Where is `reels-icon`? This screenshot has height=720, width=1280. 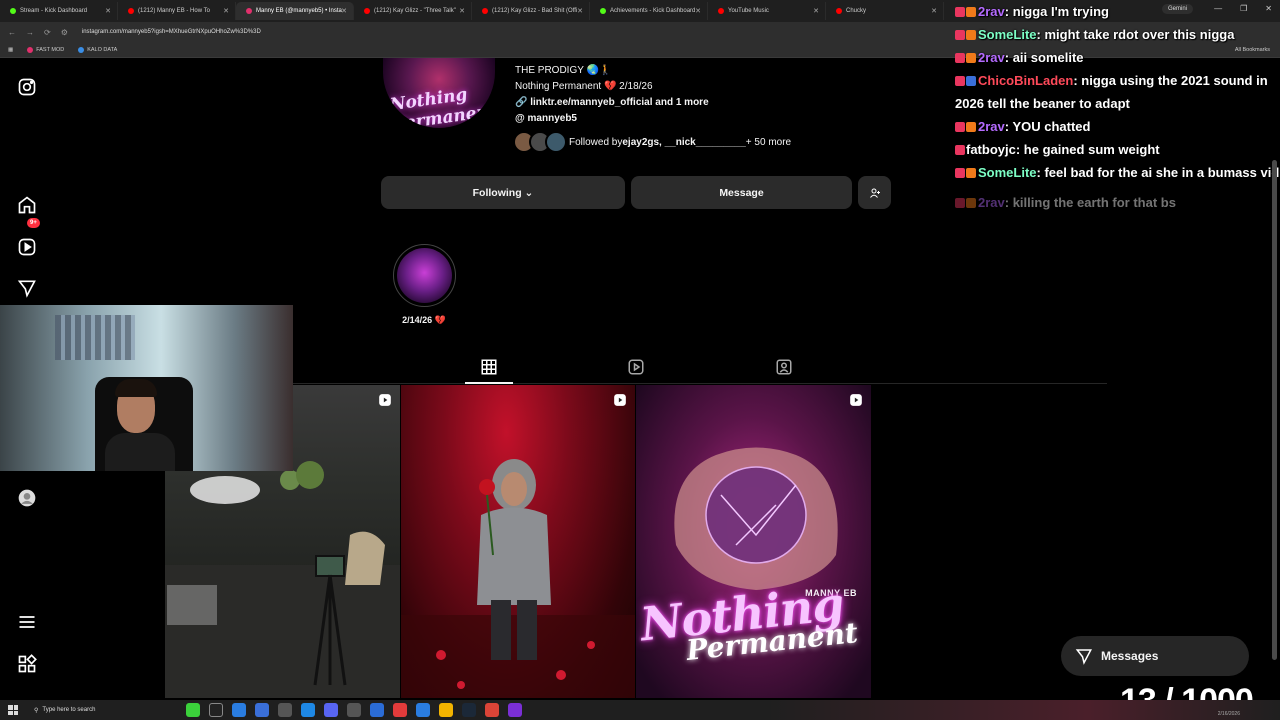
reels-icon is located at coordinates (27, 247).